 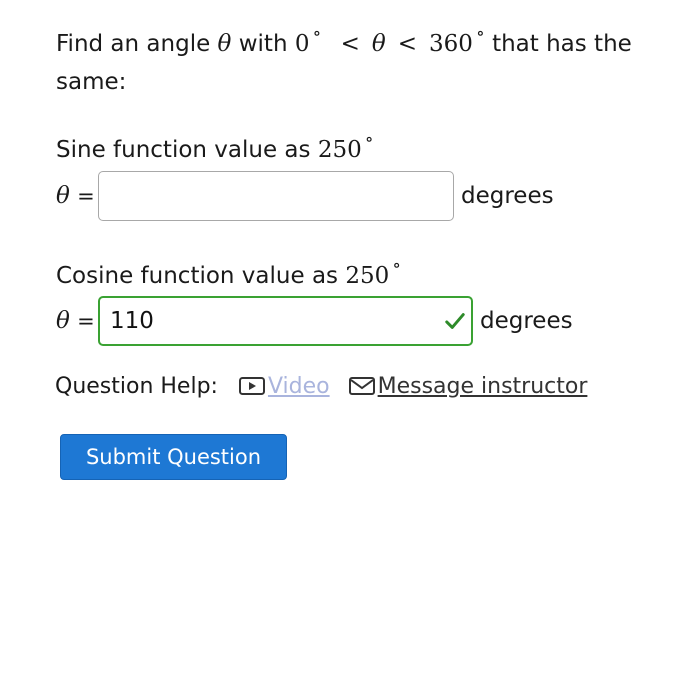 What do you see at coordinates (451, 44) in the screenshot?
I see `upper-bound: 360` at bounding box center [451, 44].